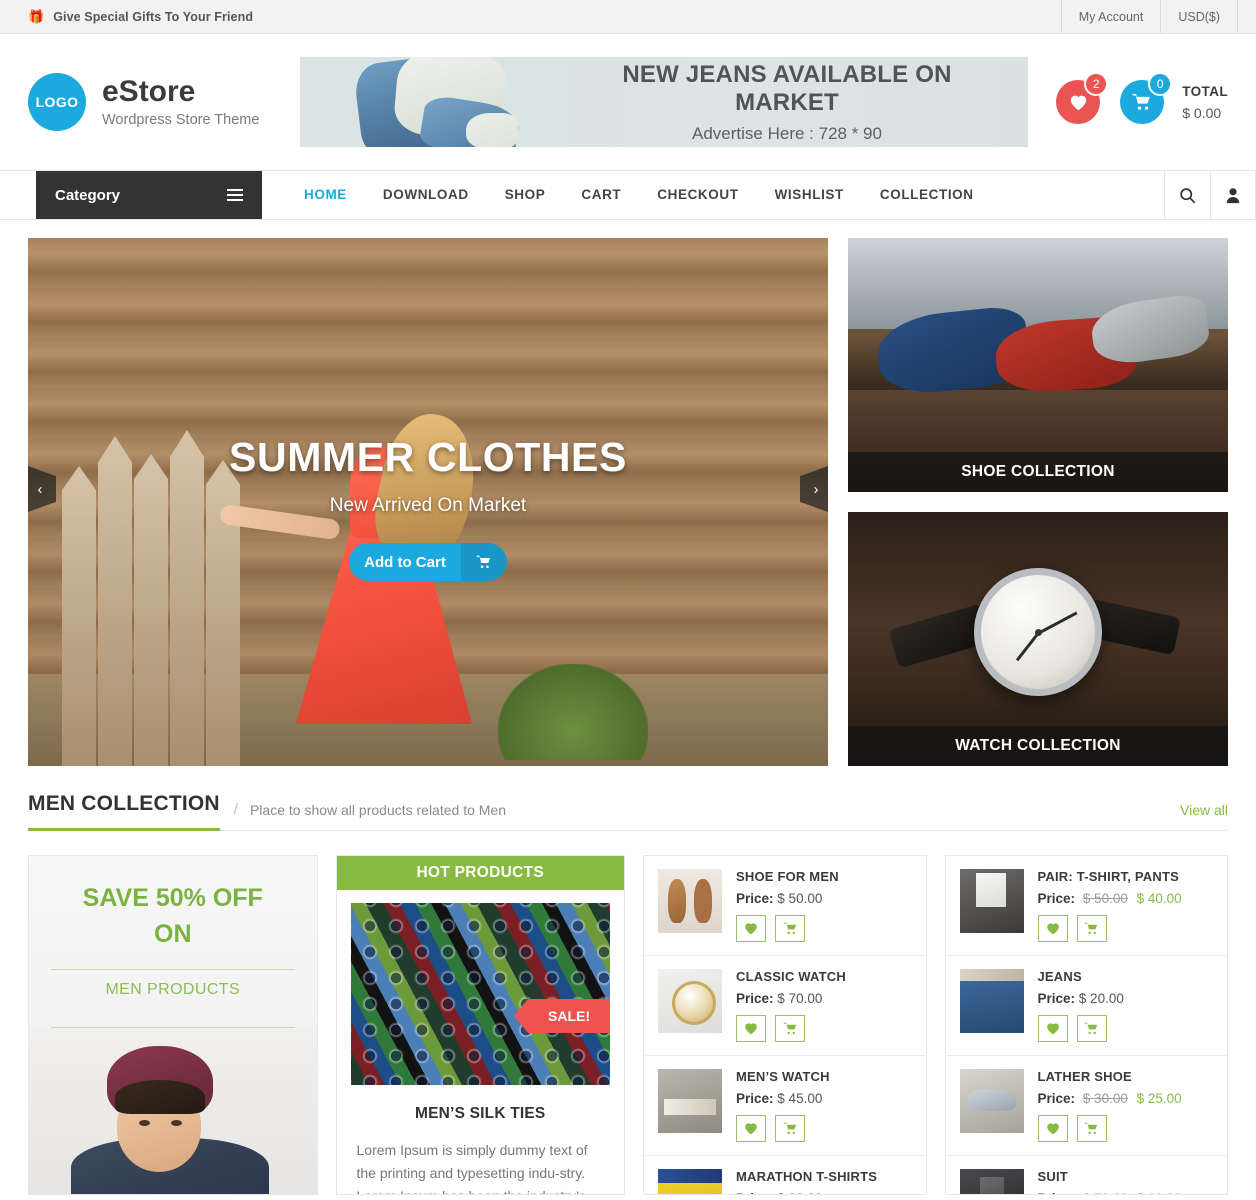  Describe the element at coordinates (783, 1076) in the screenshot. I see `product-name: MEN’S WATCH` at that location.